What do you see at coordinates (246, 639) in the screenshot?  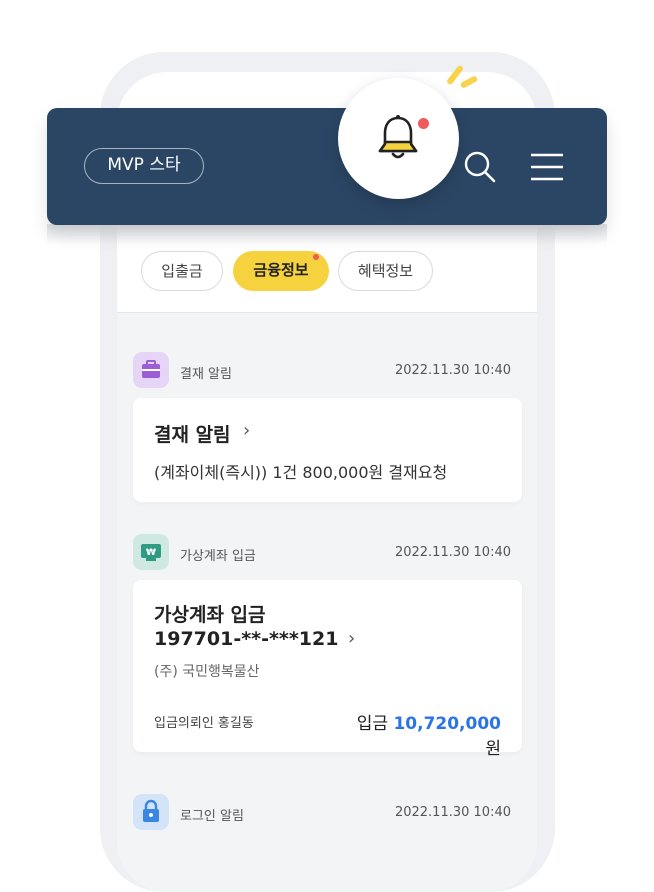 I see `account-number: 197701-**-***121` at bounding box center [246, 639].